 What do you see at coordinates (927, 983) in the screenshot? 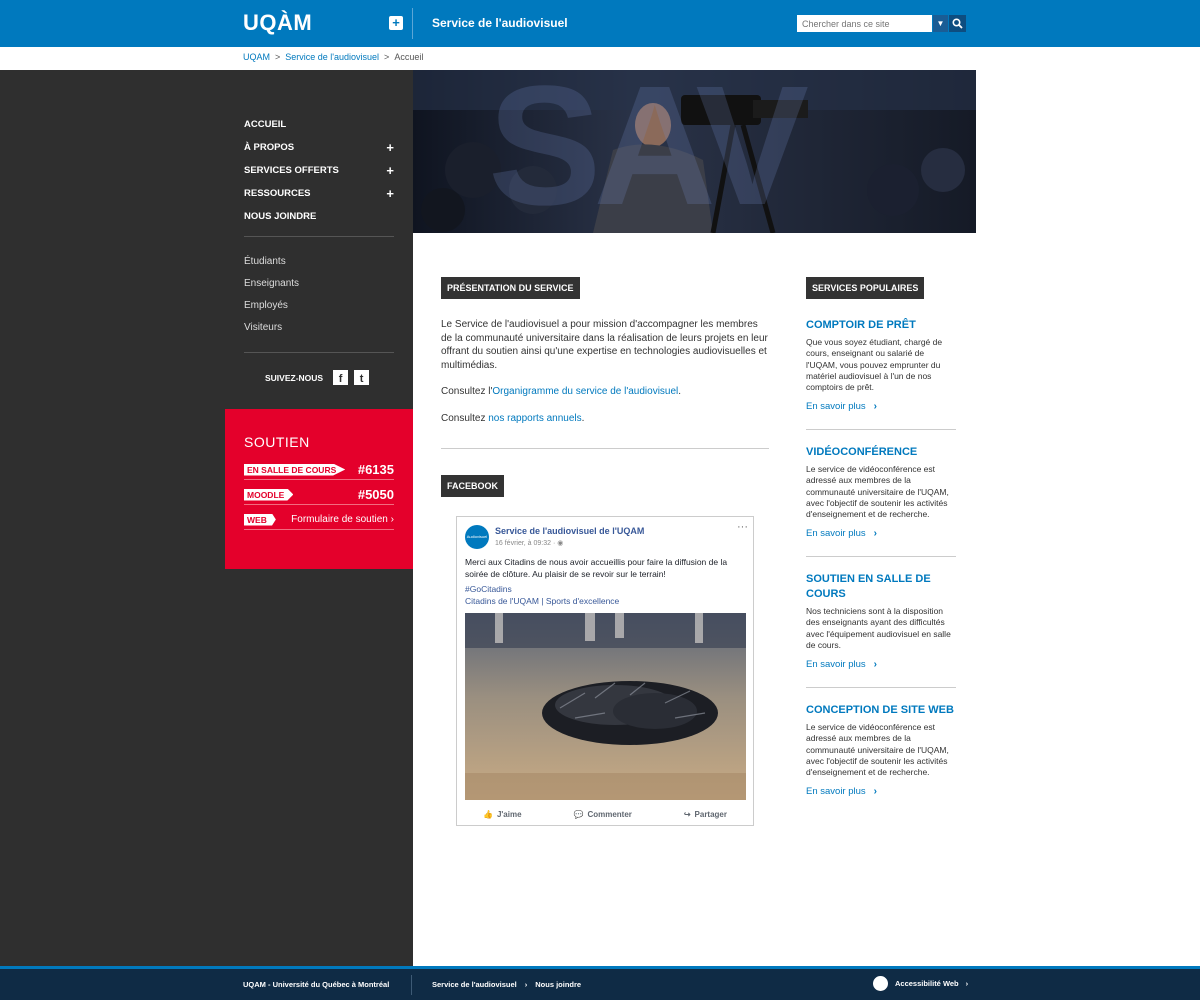
I see `accessibility-label: Accessibilité Web` at bounding box center [927, 983].